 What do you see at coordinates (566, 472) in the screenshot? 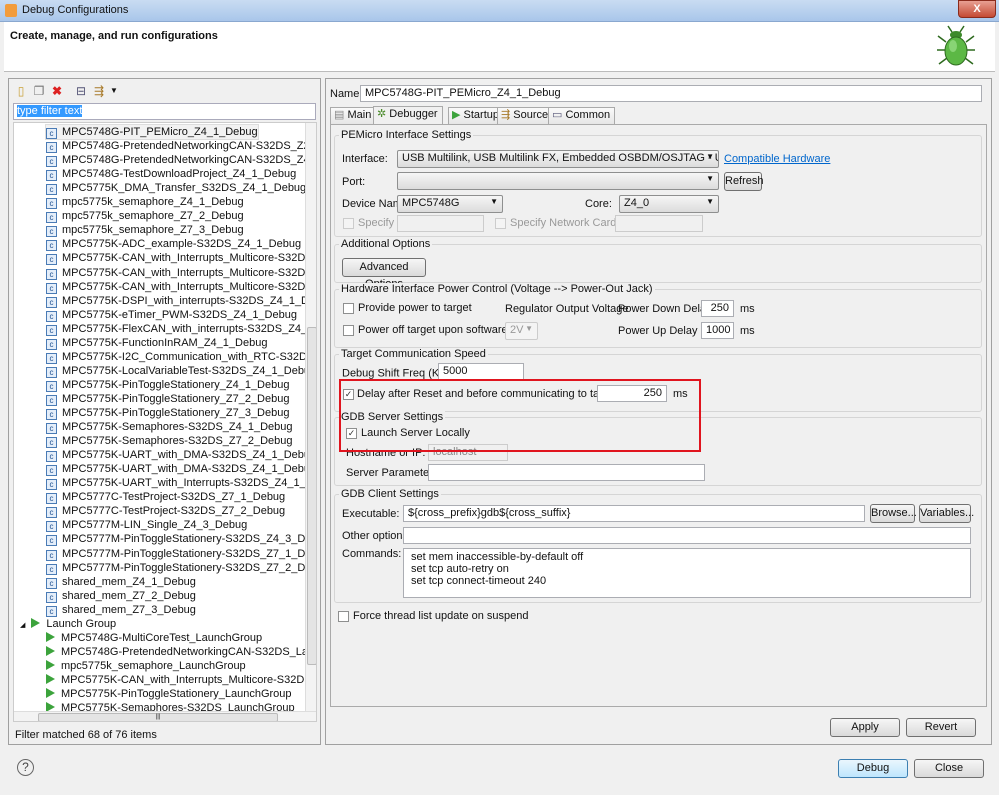
I see `server-params-input` at bounding box center [566, 472].